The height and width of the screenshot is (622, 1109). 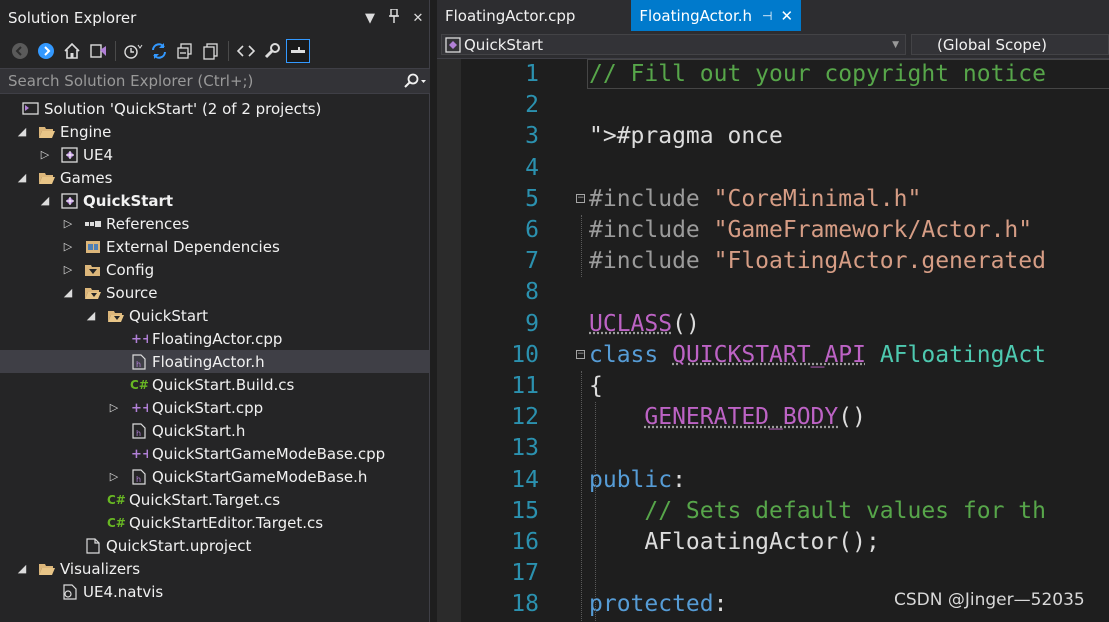 I want to click on code-line: 1 // Fill out your copyright notice, so click(x=785, y=74).